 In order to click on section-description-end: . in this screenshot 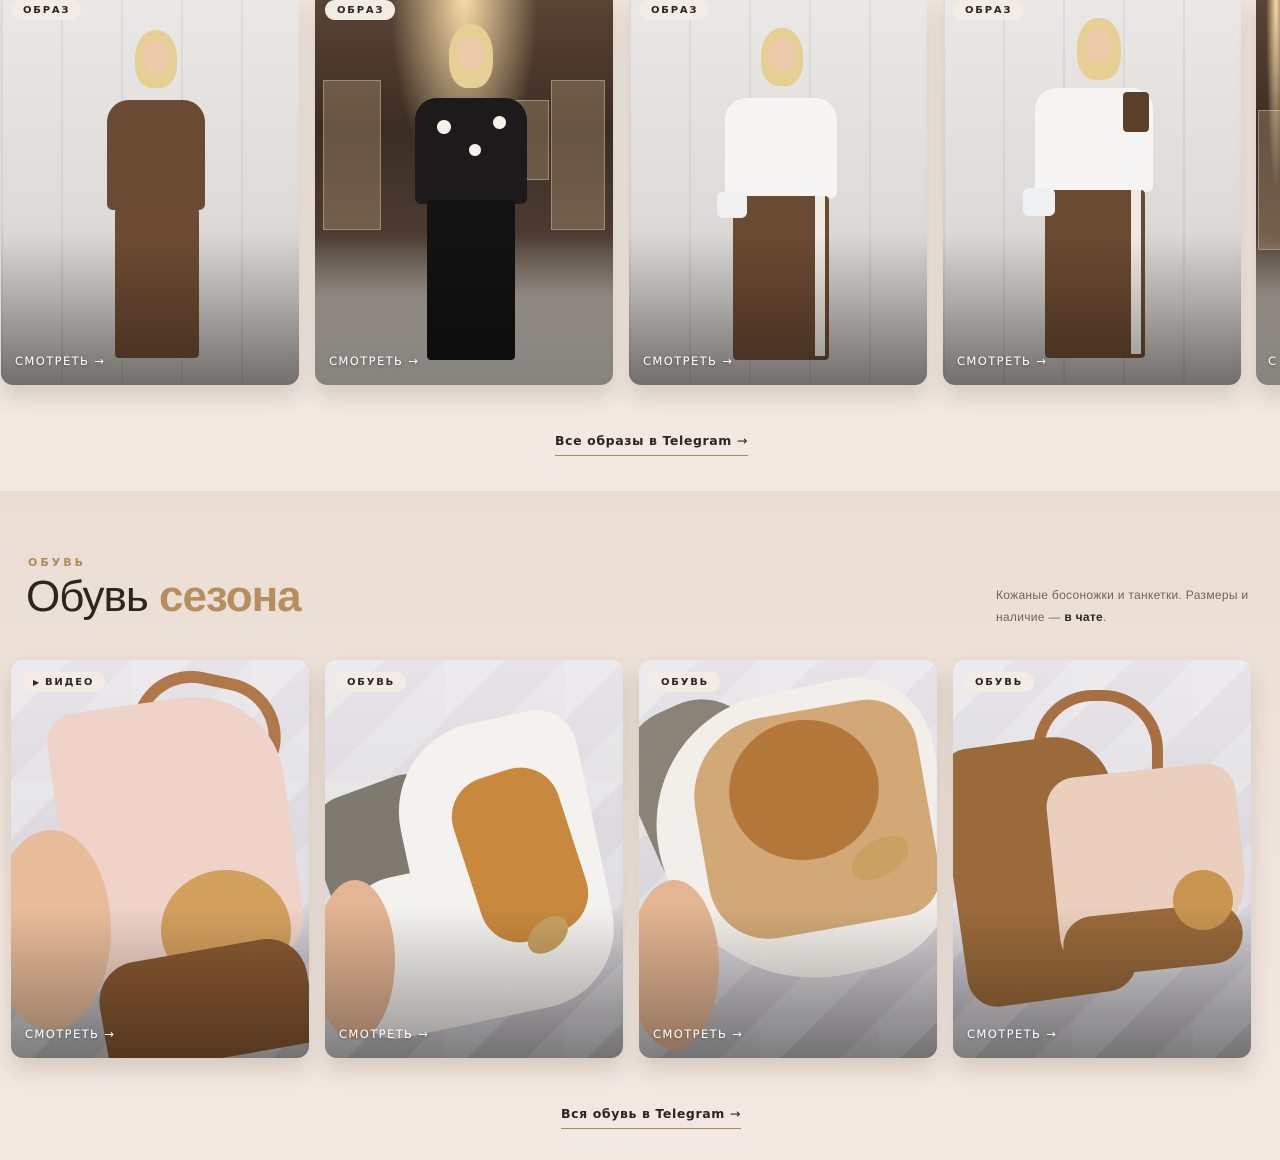, I will do `click(1105, 617)`.